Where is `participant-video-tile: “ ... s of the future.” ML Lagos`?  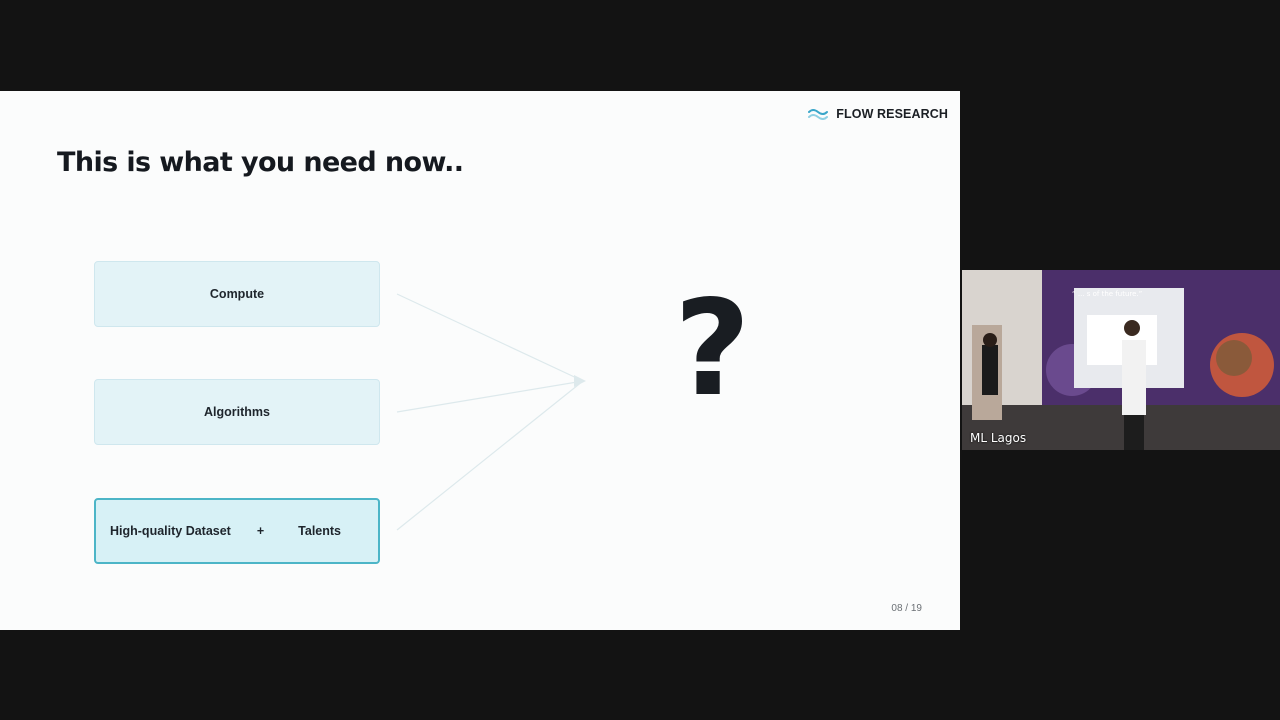 participant-video-tile: “ ... s of the future.” ML Lagos is located at coordinates (1121, 360).